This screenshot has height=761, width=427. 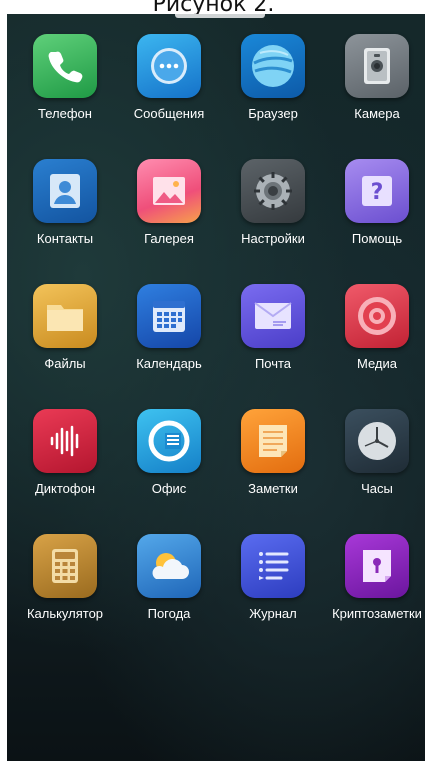 I want to click on app-media: Медиа, so click(x=375, y=346).